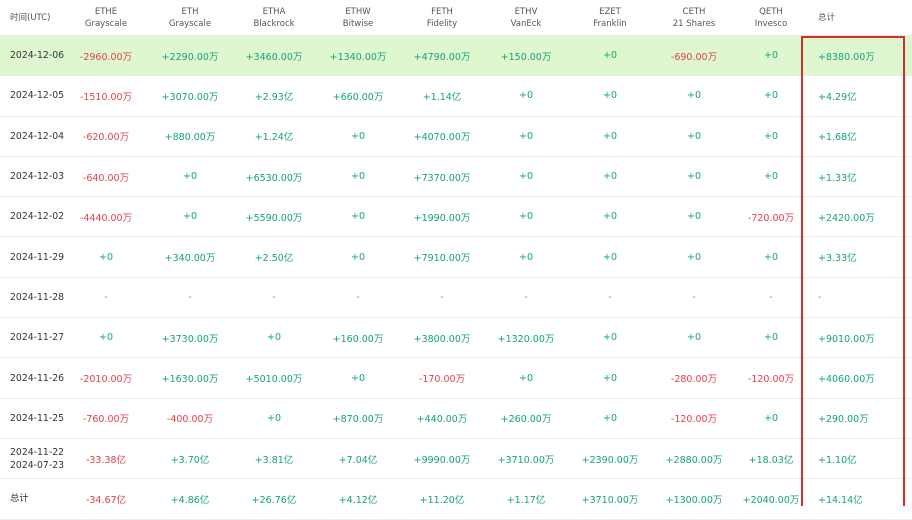 This screenshot has width=912, height=520. What do you see at coordinates (840, 500) in the screenshot?
I see `row-total-value: +14.14亿` at bounding box center [840, 500].